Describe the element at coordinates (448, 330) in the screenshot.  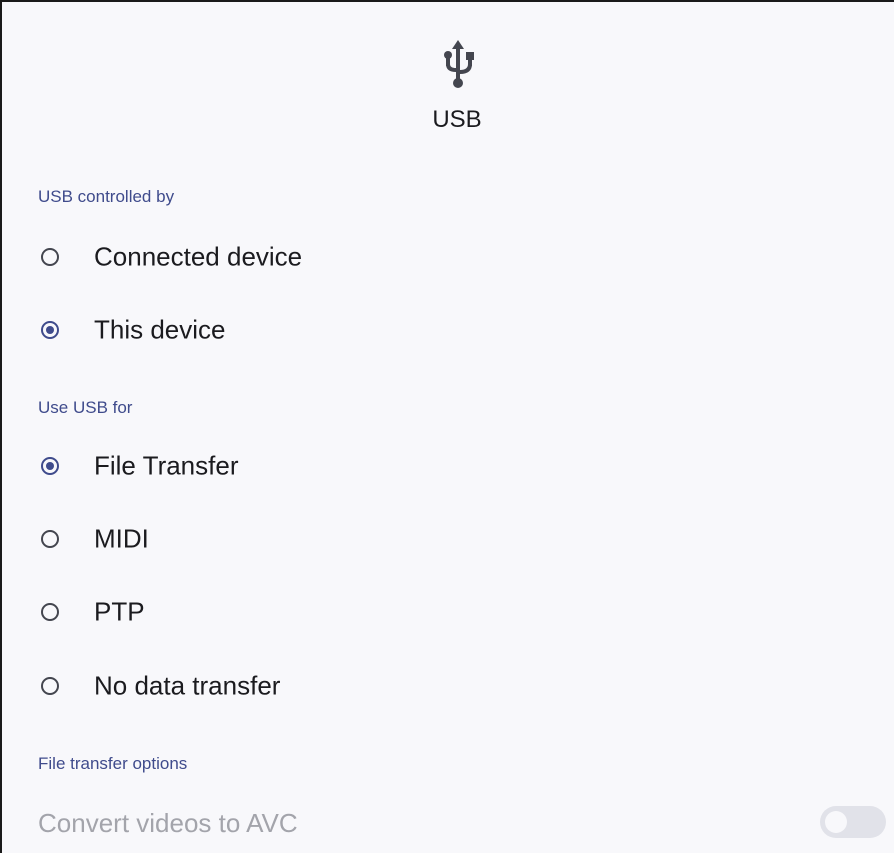
I see `radio-option-this-device: This device` at that location.